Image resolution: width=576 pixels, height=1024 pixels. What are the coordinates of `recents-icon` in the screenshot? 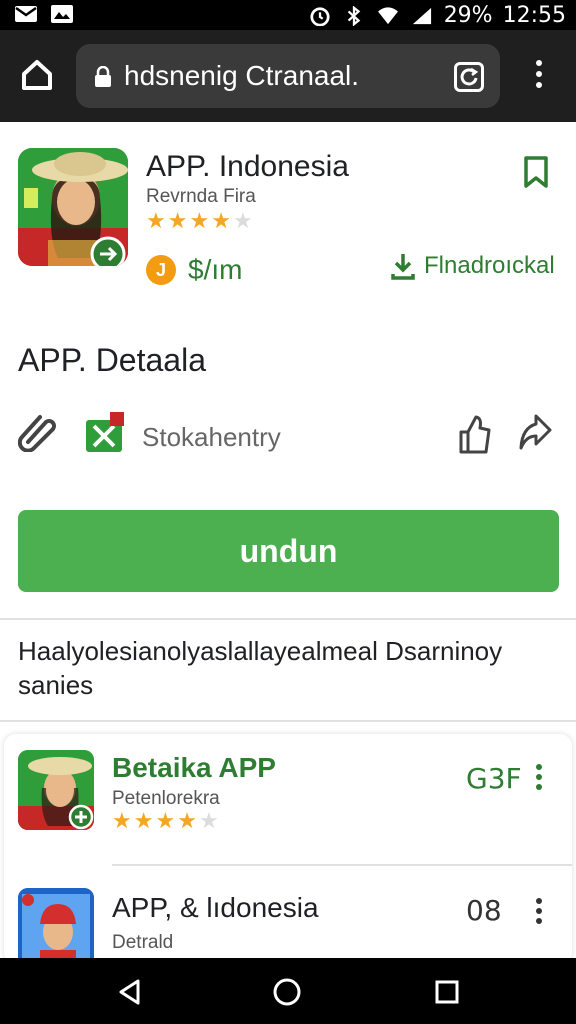 It's located at (447, 992).